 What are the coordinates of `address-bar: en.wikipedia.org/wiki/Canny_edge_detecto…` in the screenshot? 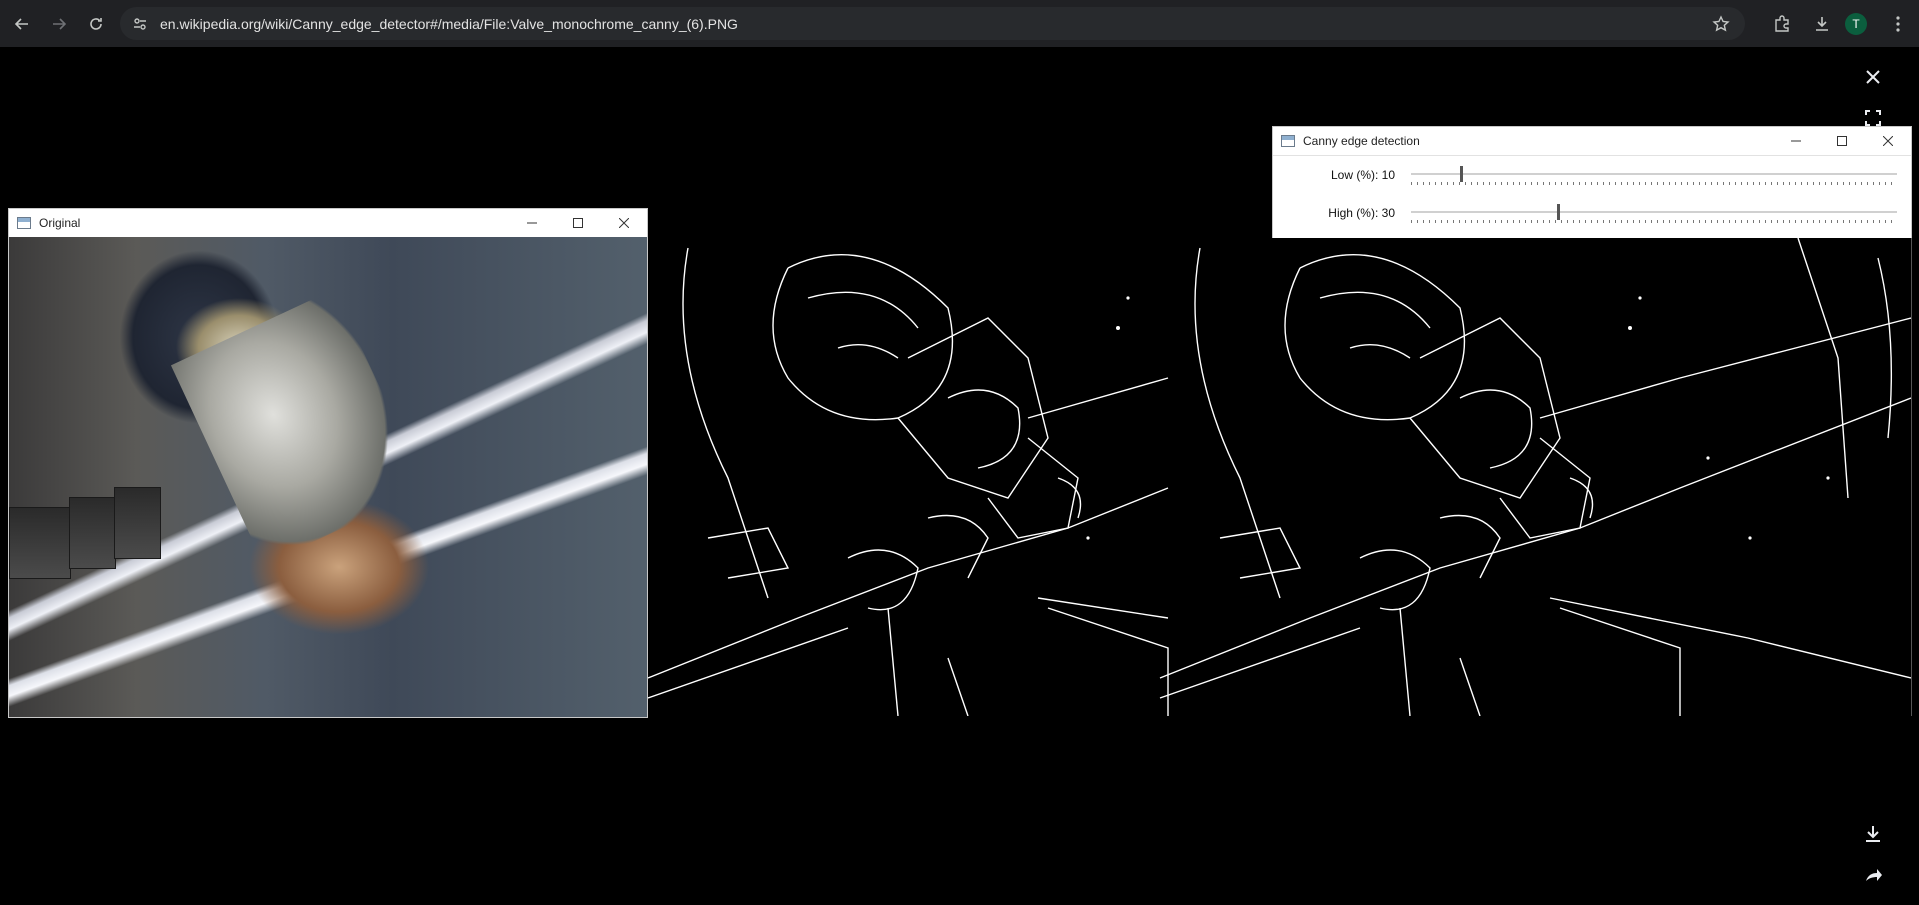 It's located at (932, 23).